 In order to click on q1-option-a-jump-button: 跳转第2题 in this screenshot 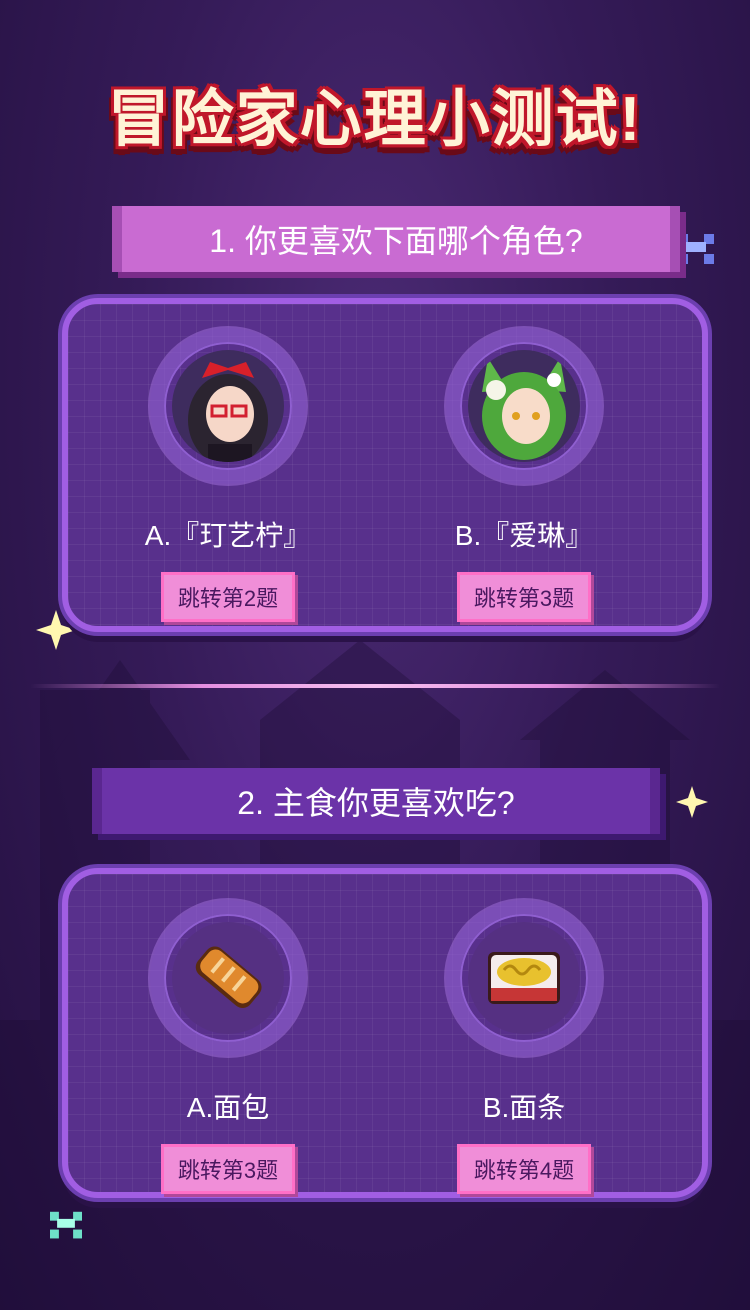, I will do `click(228, 597)`.